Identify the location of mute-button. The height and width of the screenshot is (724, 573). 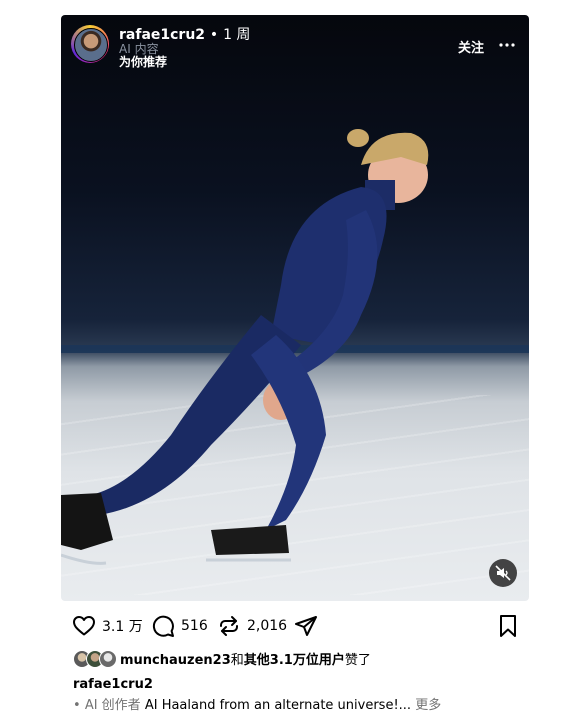
(503, 573).